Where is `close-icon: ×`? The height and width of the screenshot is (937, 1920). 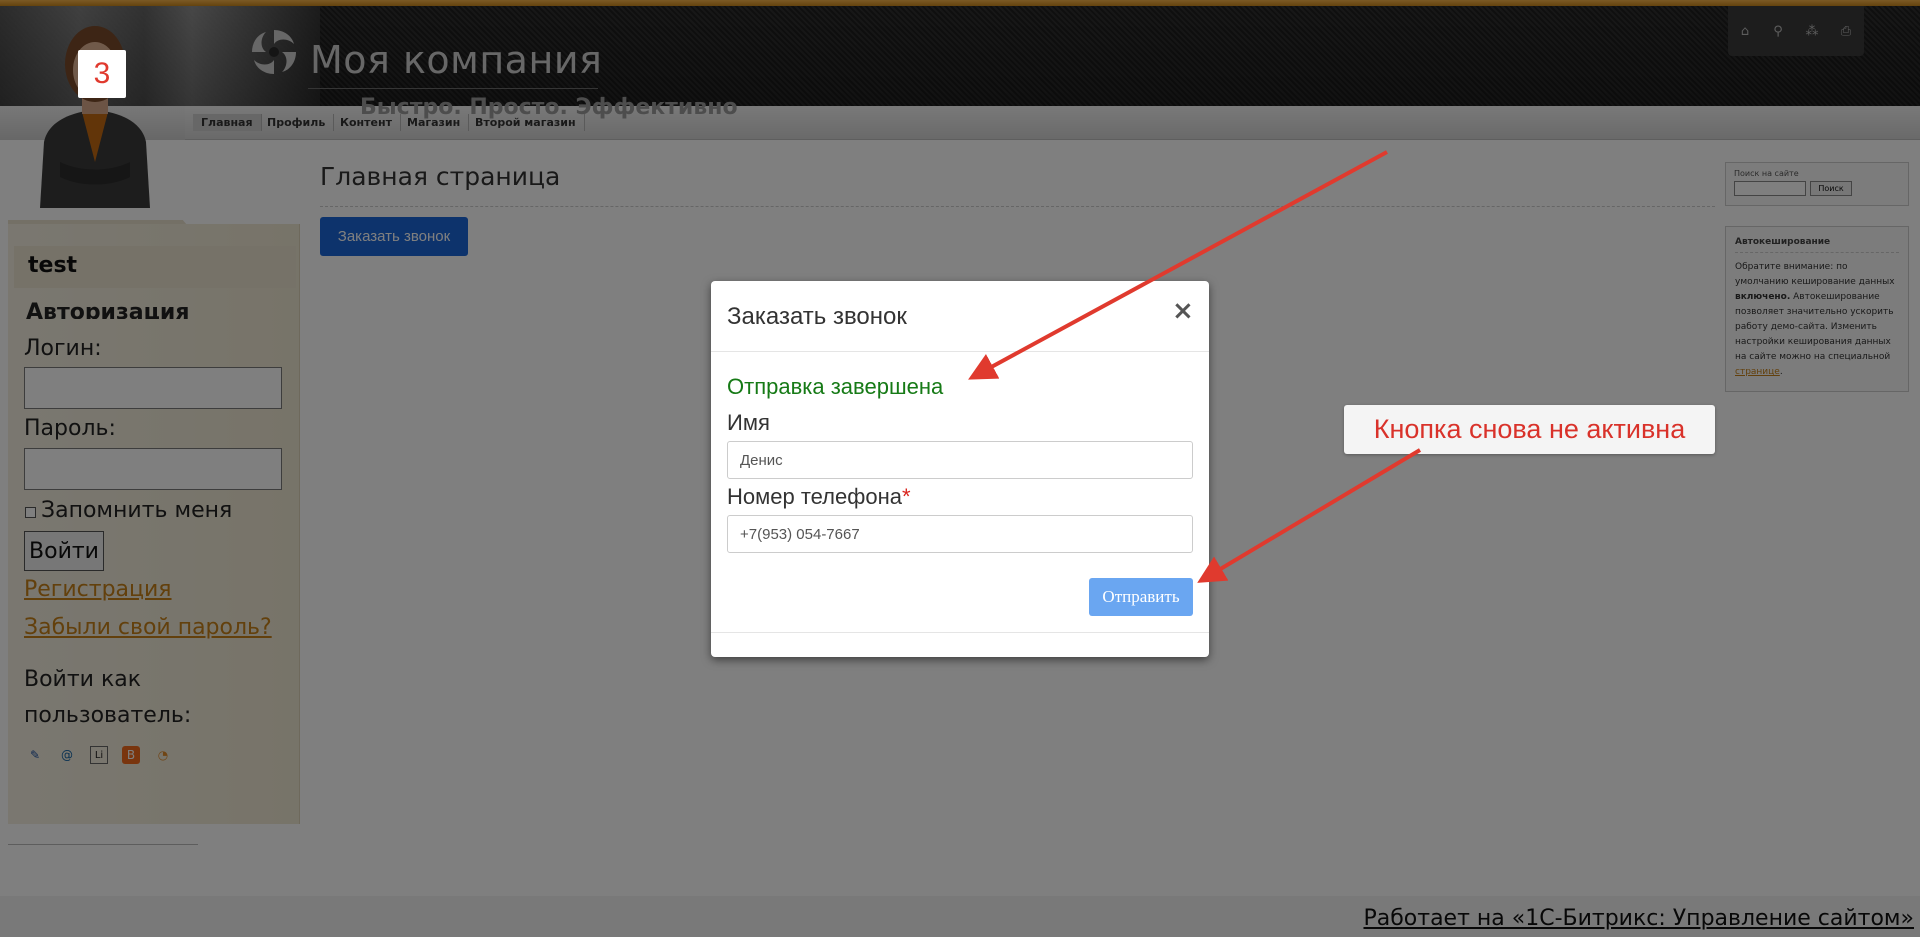 close-icon: × is located at coordinates (1183, 311).